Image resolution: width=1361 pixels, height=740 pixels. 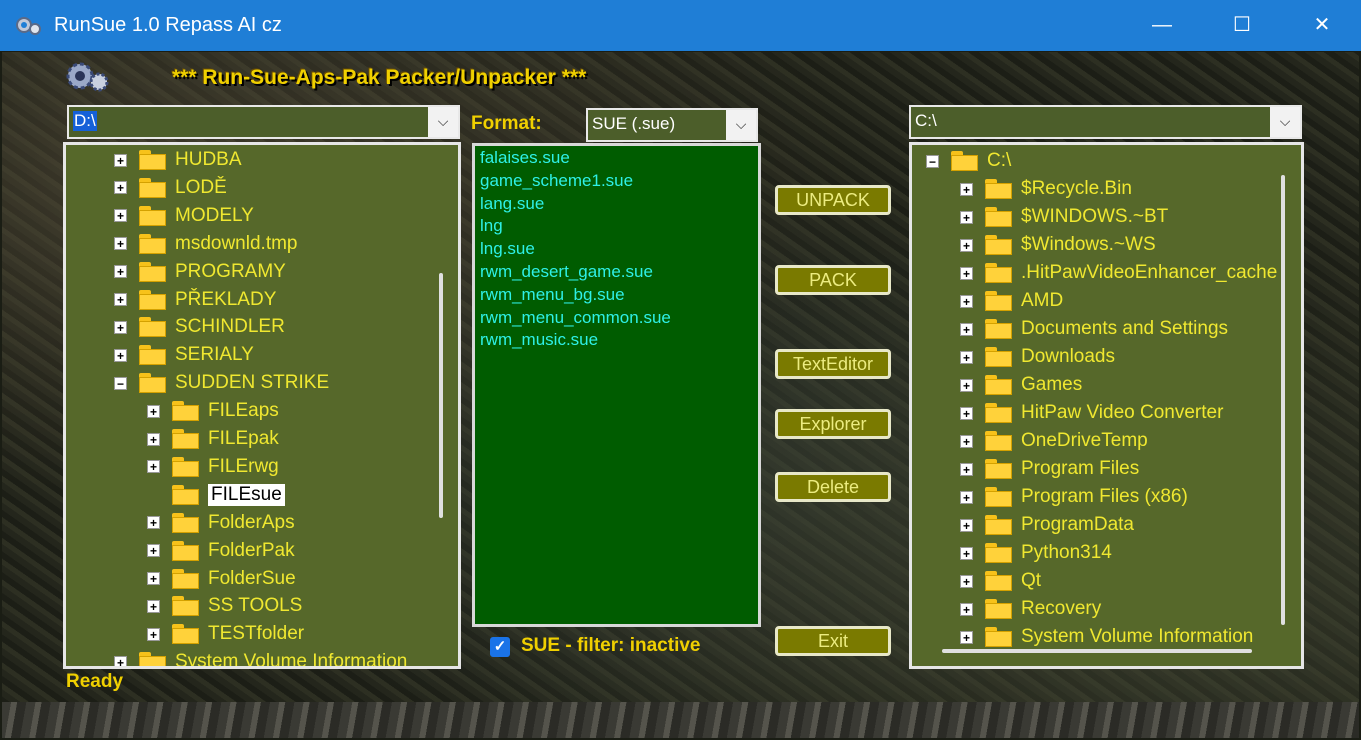 What do you see at coordinates (1047, 525) in the screenshot?
I see `tree-item: + ProgramData` at bounding box center [1047, 525].